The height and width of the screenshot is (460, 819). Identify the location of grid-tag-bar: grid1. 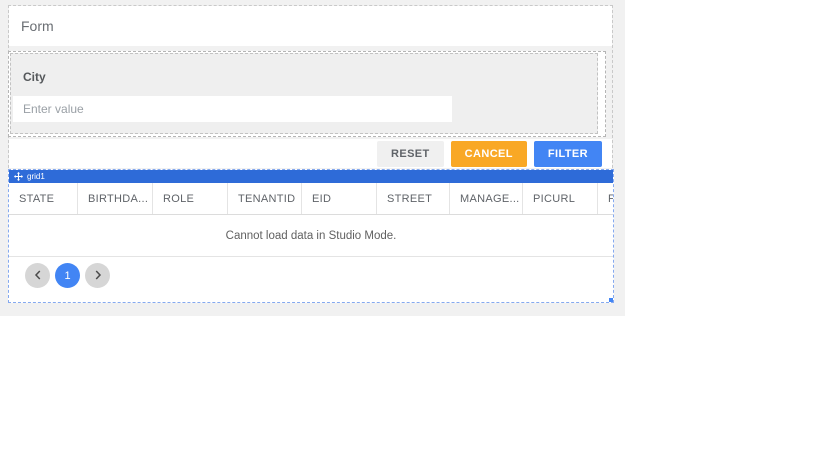
(311, 176).